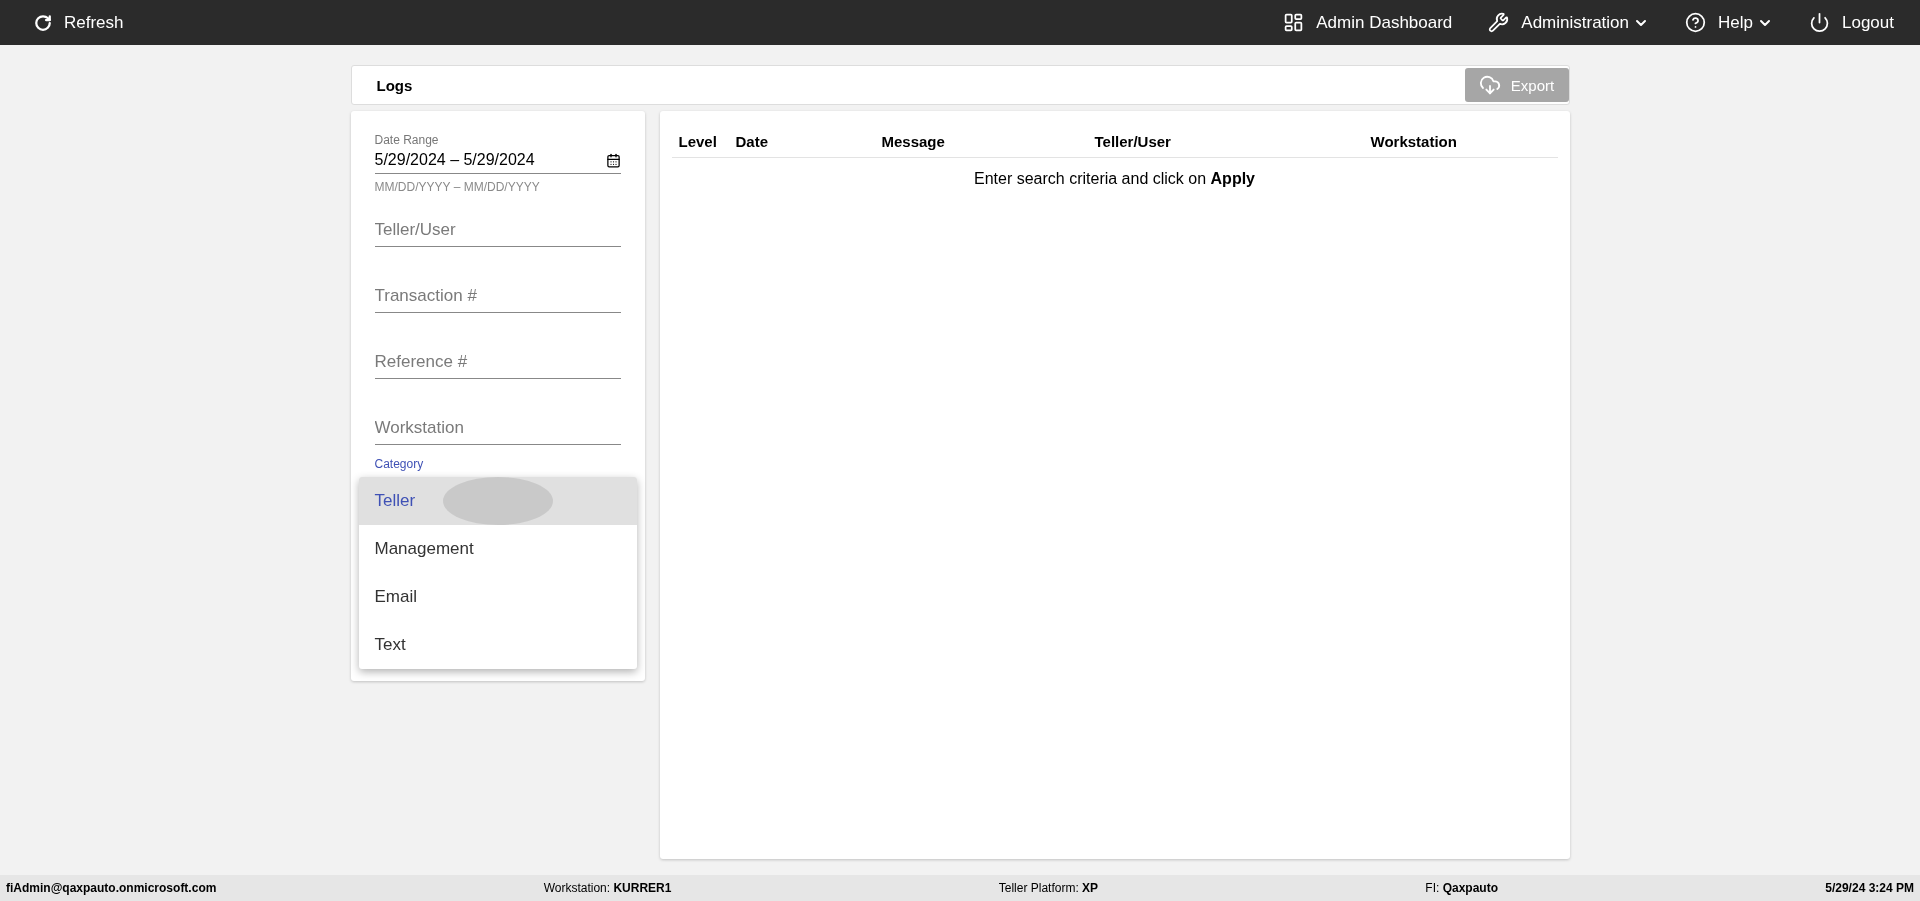  I want to click on menu-item: Text, so click(497, 645).